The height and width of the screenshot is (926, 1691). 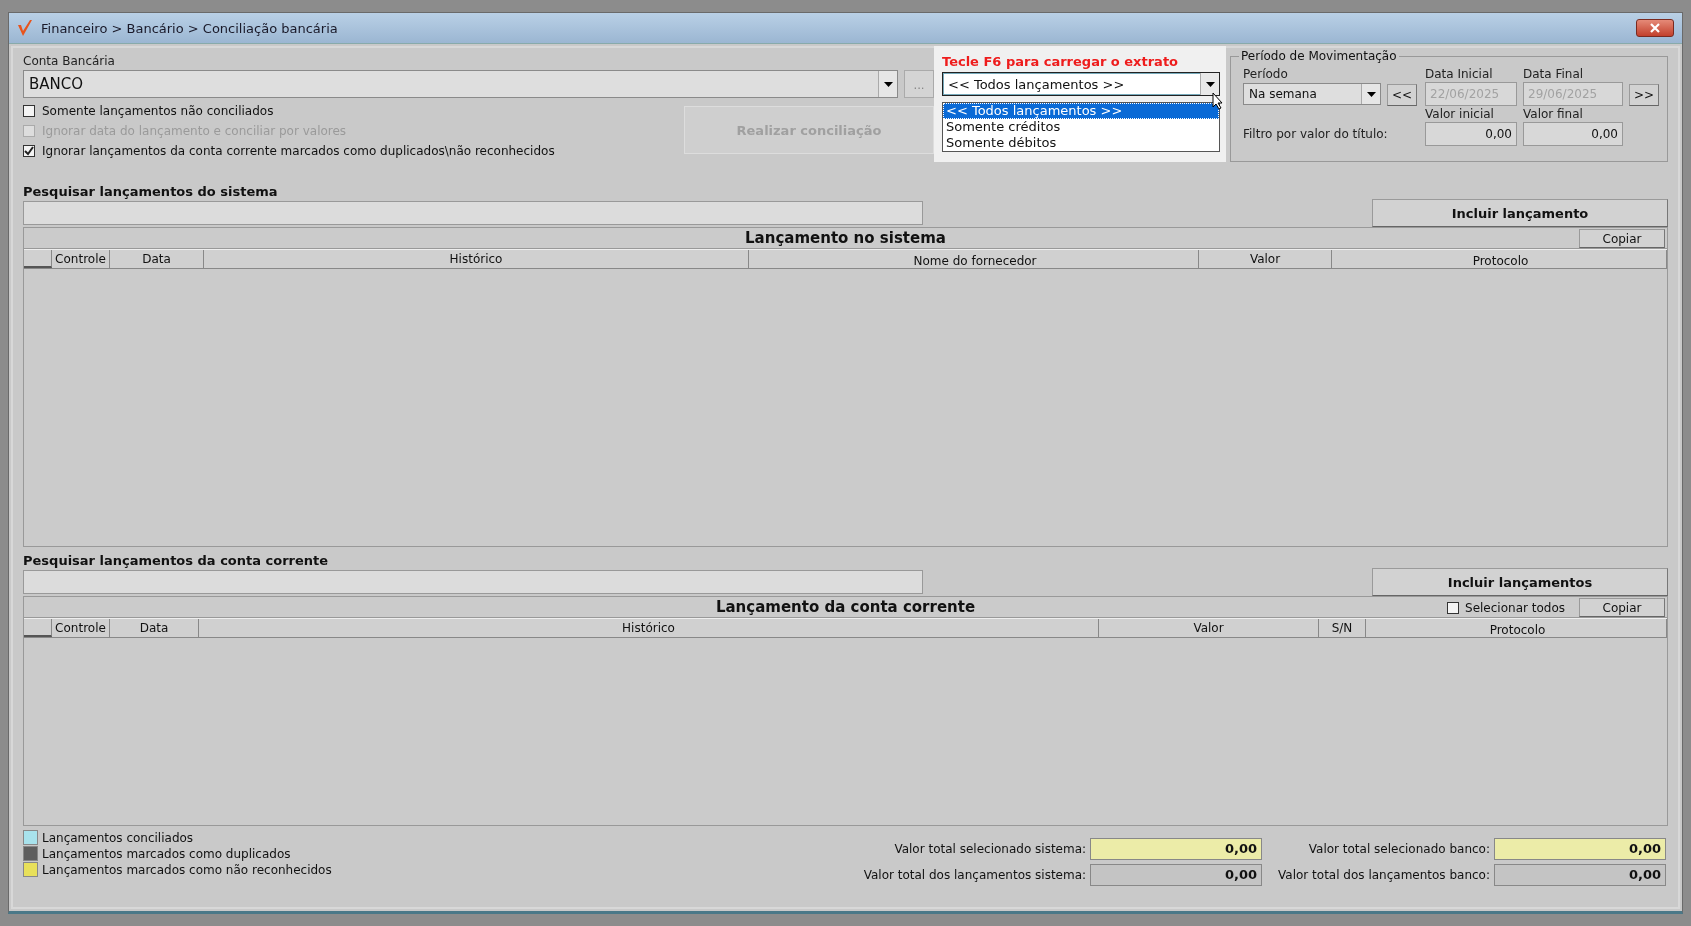 I want to click on search-label: Pesquisar lançamentos da conta corrente, so click(x=176, y=560).